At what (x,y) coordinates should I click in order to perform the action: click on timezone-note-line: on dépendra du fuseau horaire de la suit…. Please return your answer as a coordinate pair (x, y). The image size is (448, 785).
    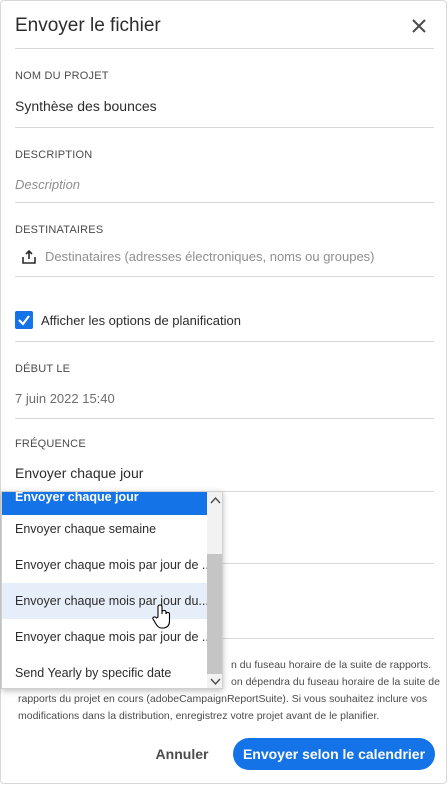
    Looking at the image, I should click on (335, 682).